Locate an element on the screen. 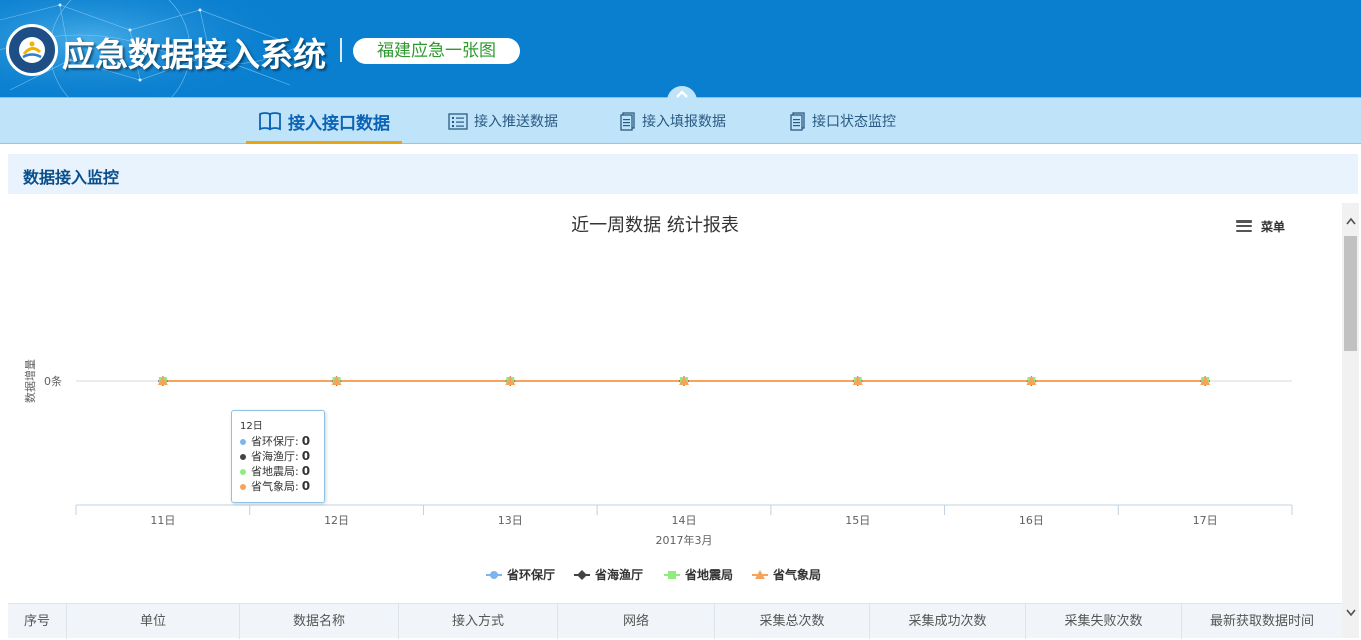 This screenshot has width=1361, height=640. app-title: 应急数据接入系统 is located at coordinates (194, 54).